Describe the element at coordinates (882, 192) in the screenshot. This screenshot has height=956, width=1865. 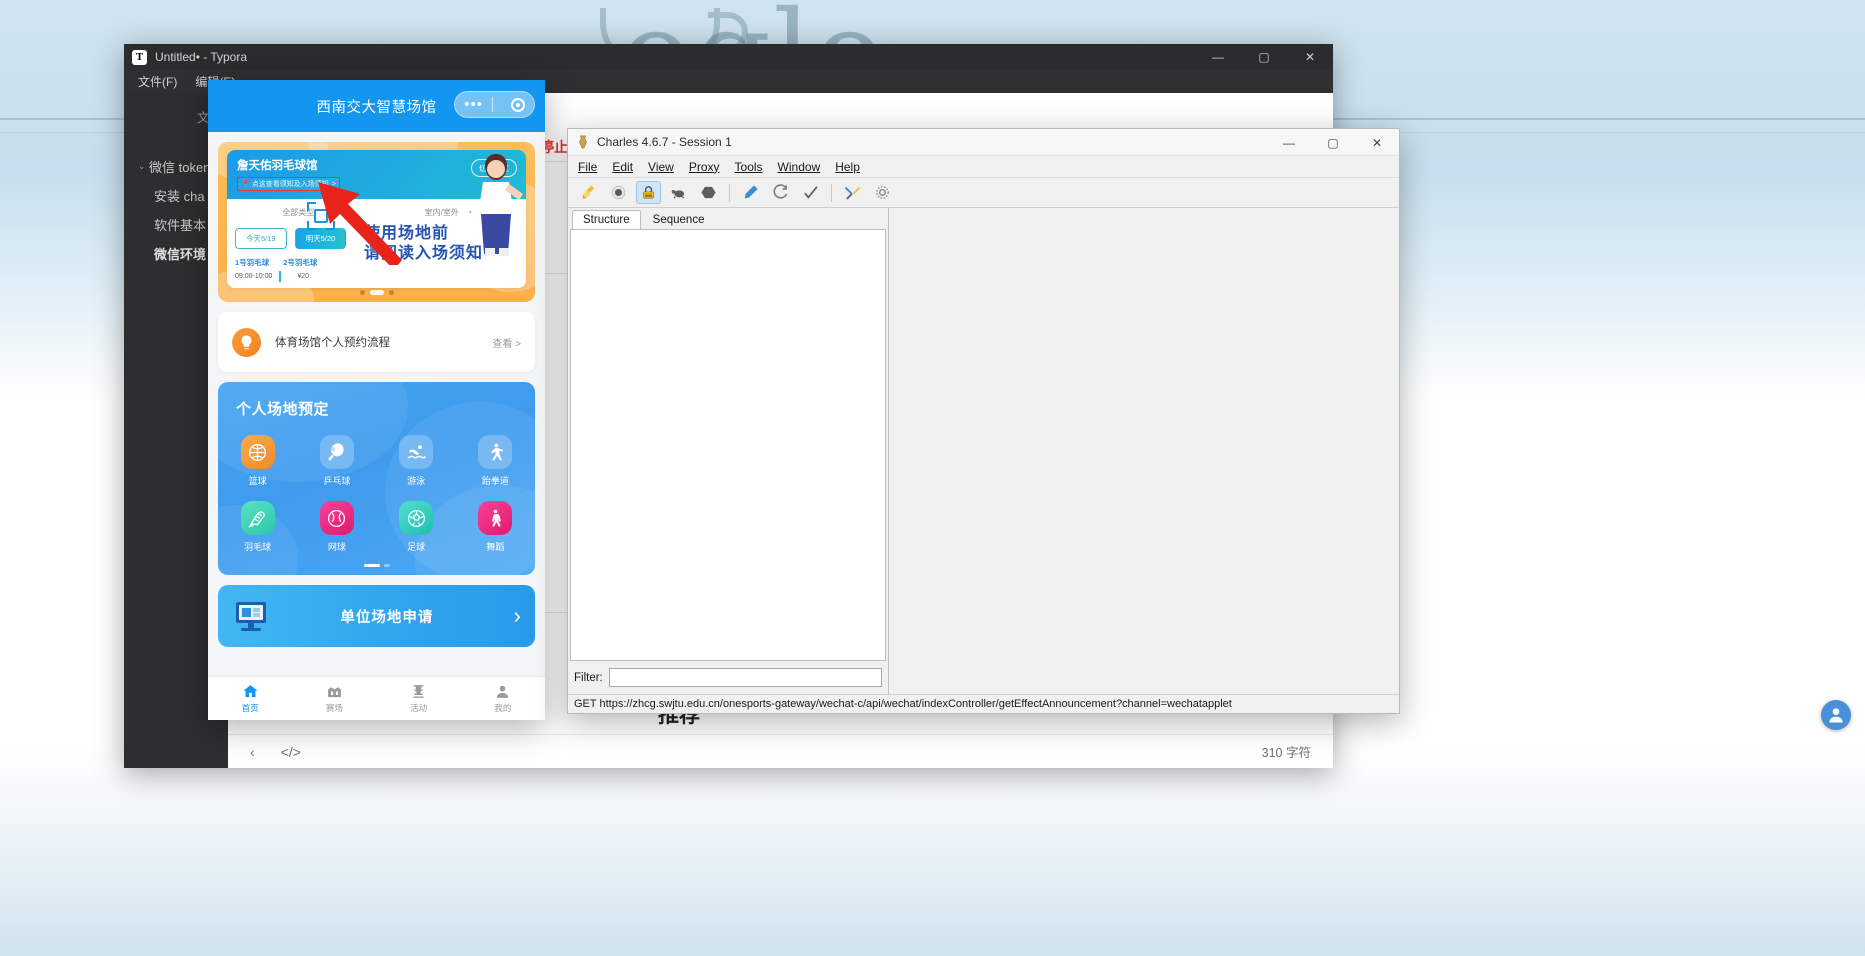
I see `settings-gear-icon` at that location.